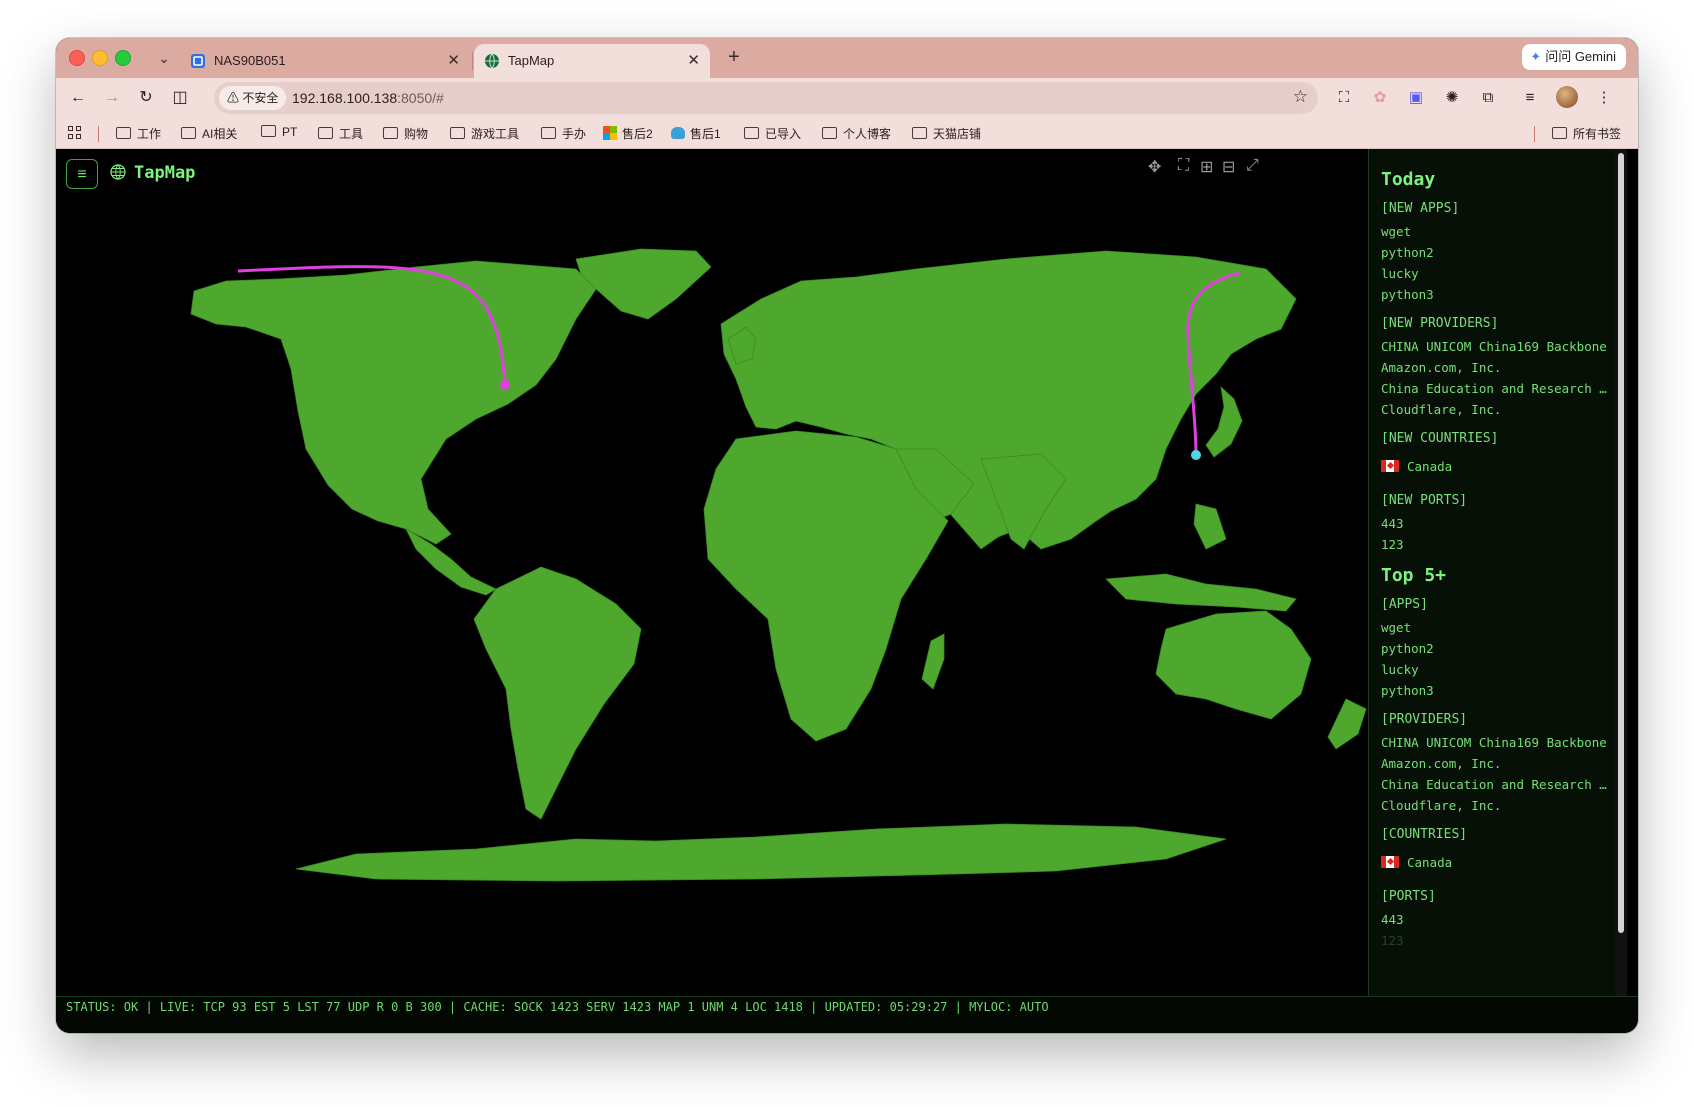  Describe the element at coordinates (933, 661) in the screenshot. I see `madagascar-shape` at that location.